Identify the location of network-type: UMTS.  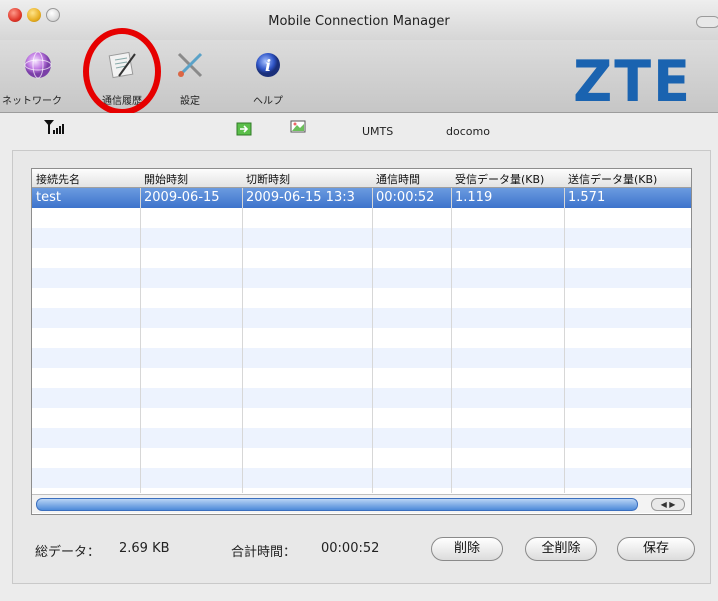
(378, 131).